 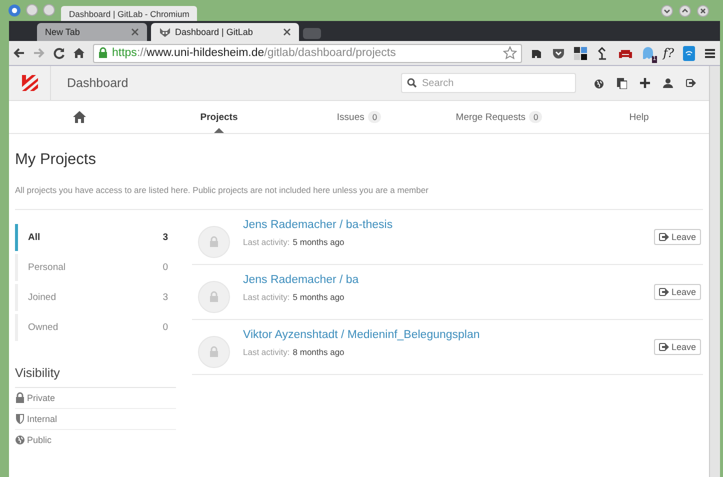 What do you see at coordinates (448, 335) in the screenshot?
I see `project-link: Viktor Ayzenshtadt / Medieninf_Belegungsplan` at bounding box center [448, 335].